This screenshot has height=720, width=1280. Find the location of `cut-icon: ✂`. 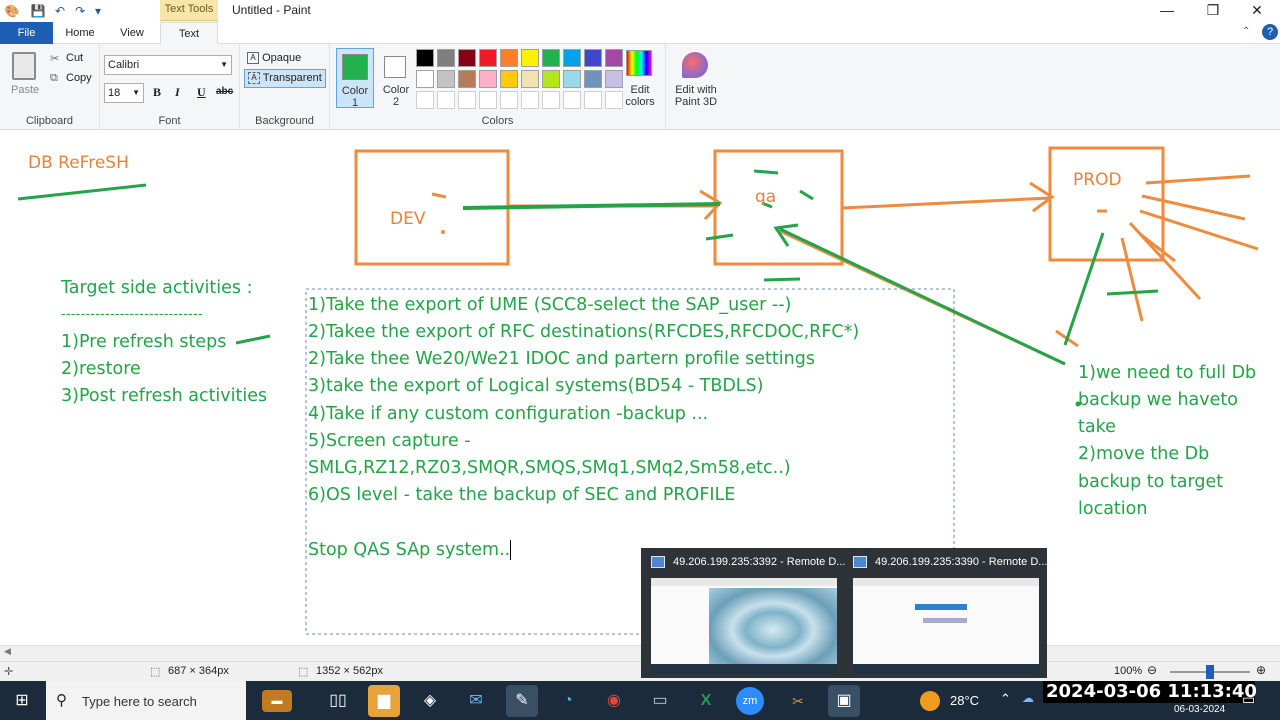

cut-icon: ✂ is located at coordinates (54, 58).